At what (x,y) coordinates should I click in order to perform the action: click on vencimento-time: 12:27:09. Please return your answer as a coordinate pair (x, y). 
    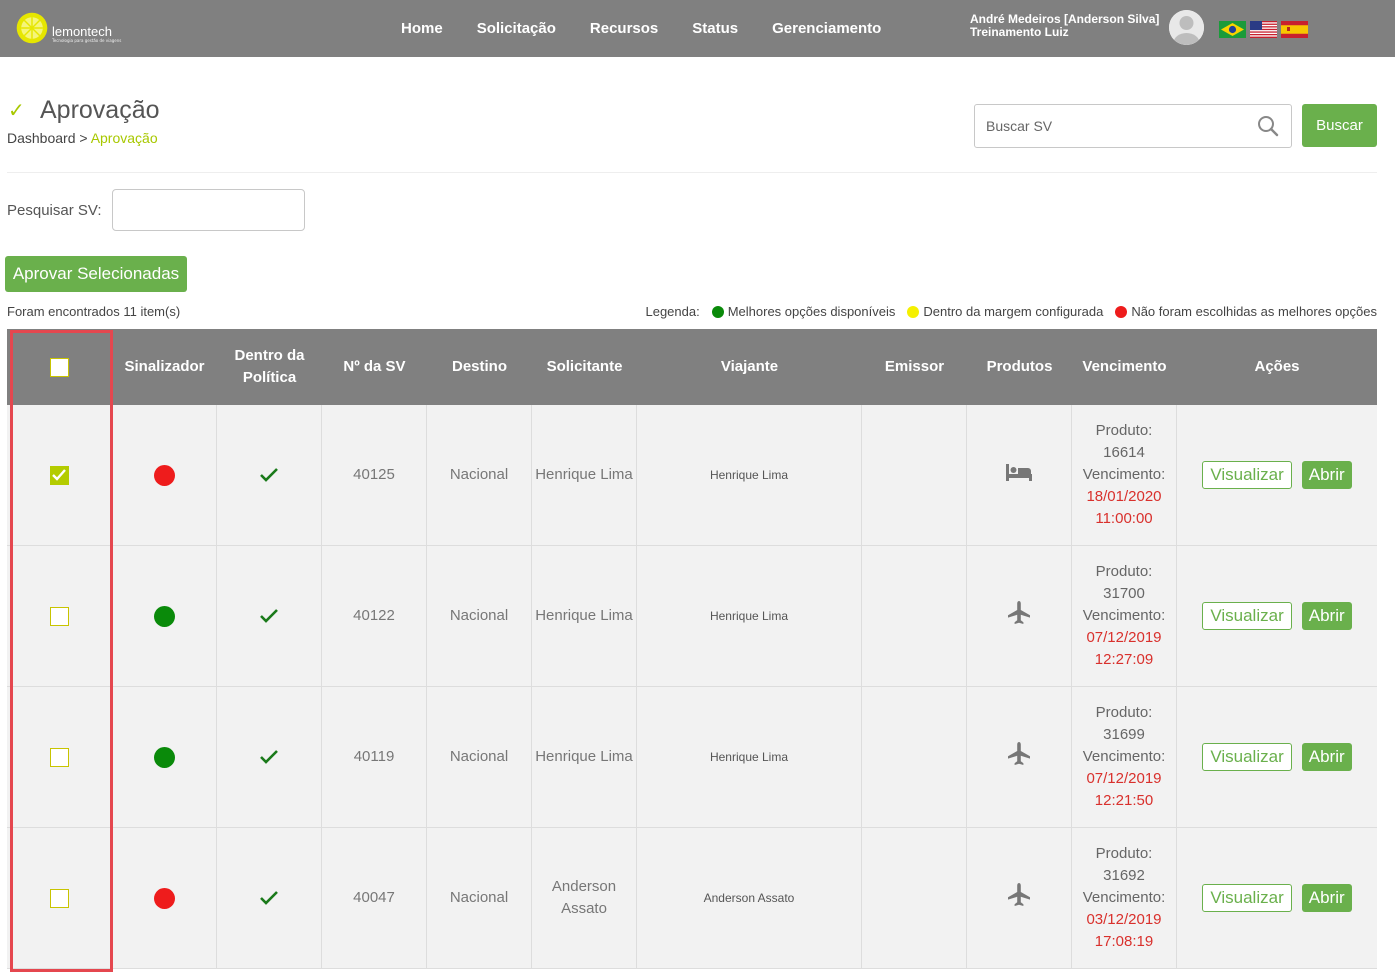
    Looking at the image, I should click on (1124, 659).